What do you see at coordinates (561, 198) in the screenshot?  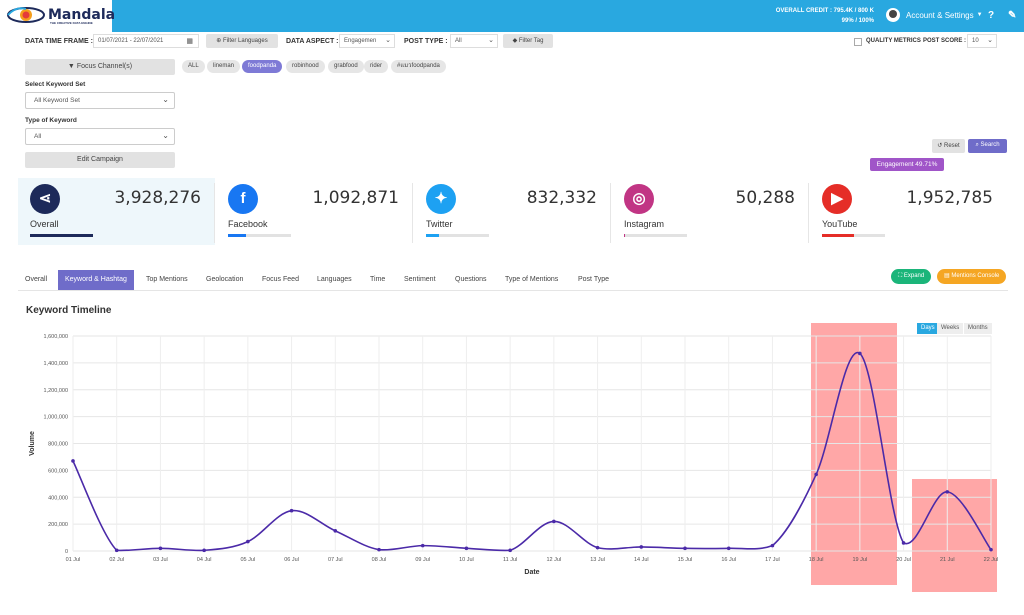 I see `stat-value: 832,332` at bounding box center [561, 198].